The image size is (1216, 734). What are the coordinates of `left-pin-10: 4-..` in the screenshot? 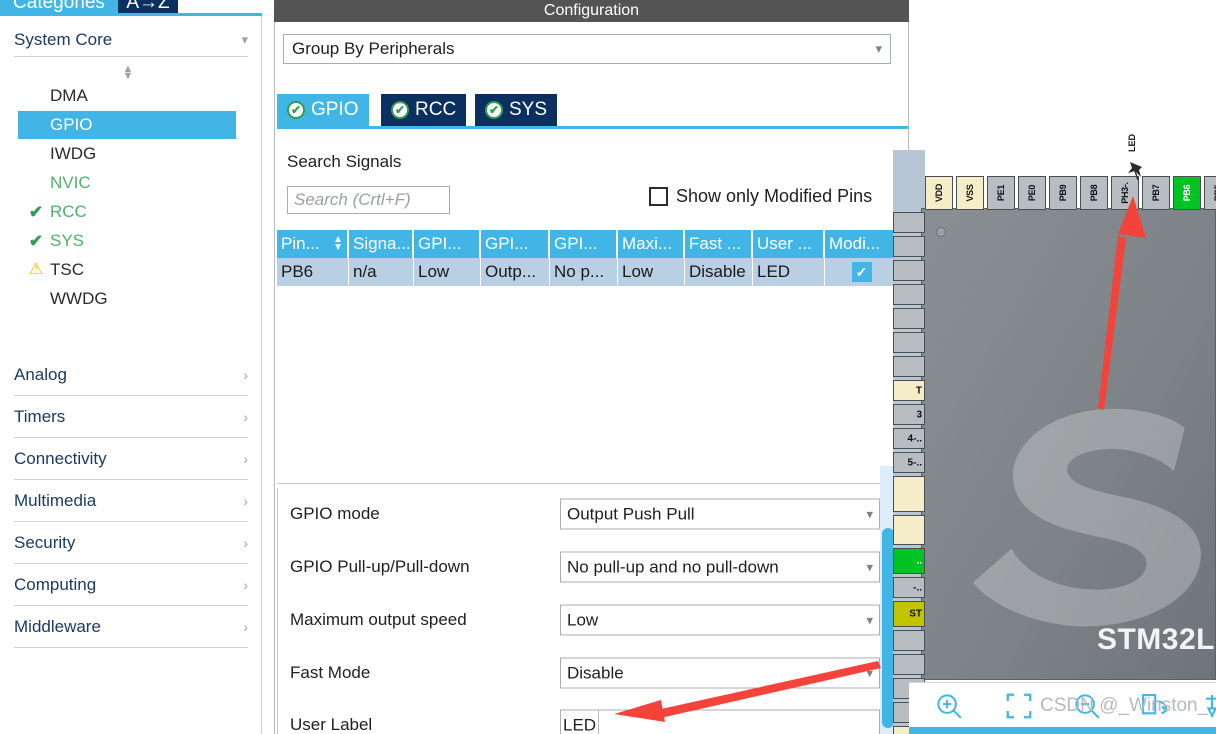 It's located at (909, 438).